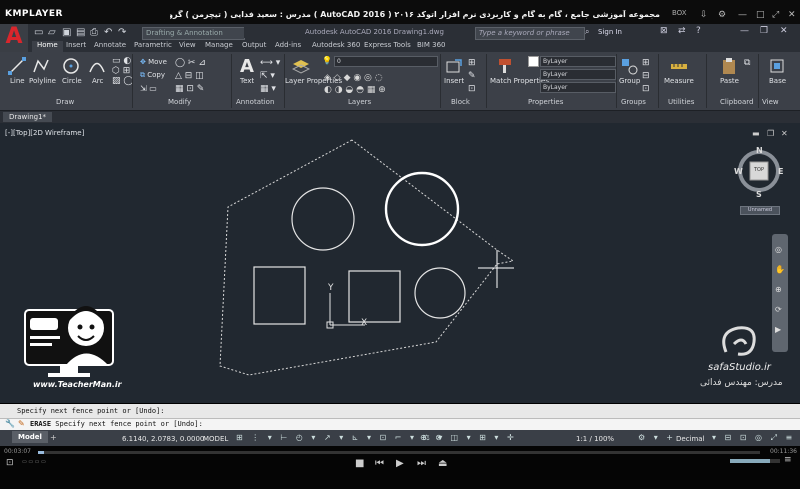  What do you see at coordinates (387, 45) in the screenshot?
I see `tab-express-tools: Express Tools` at bounding box center [387, 45].